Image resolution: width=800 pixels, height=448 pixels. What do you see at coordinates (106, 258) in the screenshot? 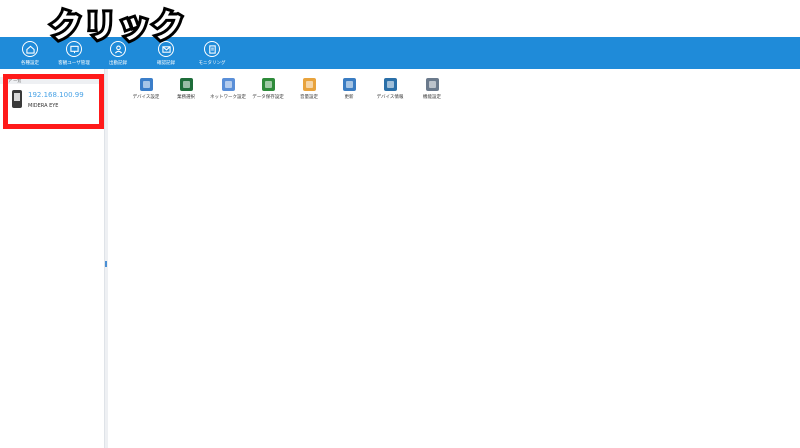
I see `sidebar-splitter` at bounding box center [106, 258].